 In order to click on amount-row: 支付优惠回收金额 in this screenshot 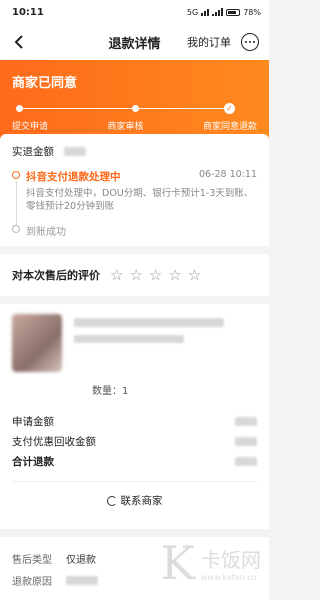, I will do `click(134, 441)`.